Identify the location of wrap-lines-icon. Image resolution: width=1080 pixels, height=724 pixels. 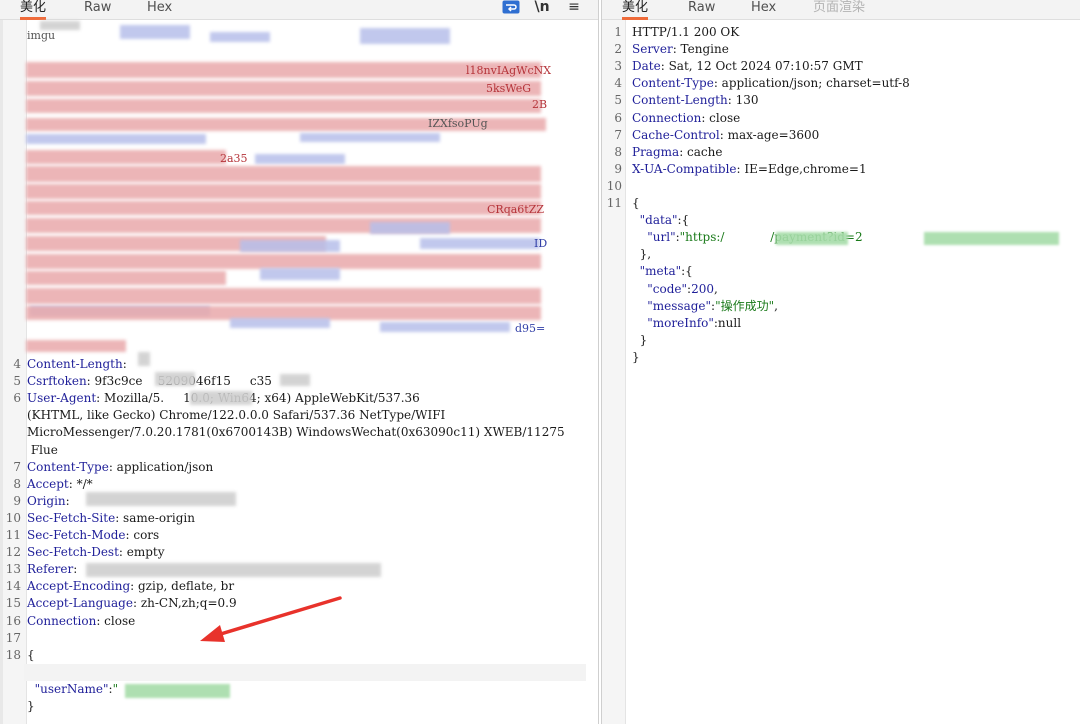
(511, 7).